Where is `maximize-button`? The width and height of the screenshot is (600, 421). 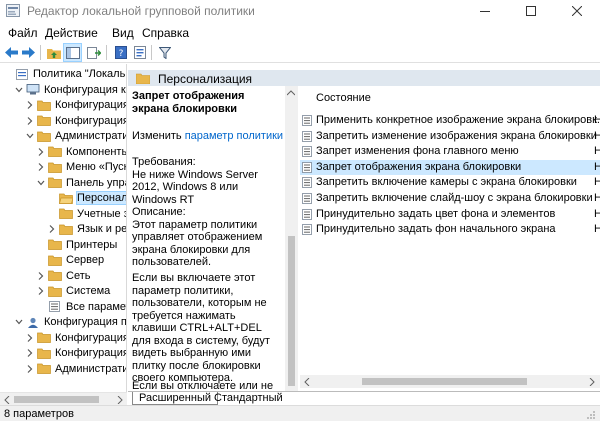 maximize-button is located at coordinates (531, 11).